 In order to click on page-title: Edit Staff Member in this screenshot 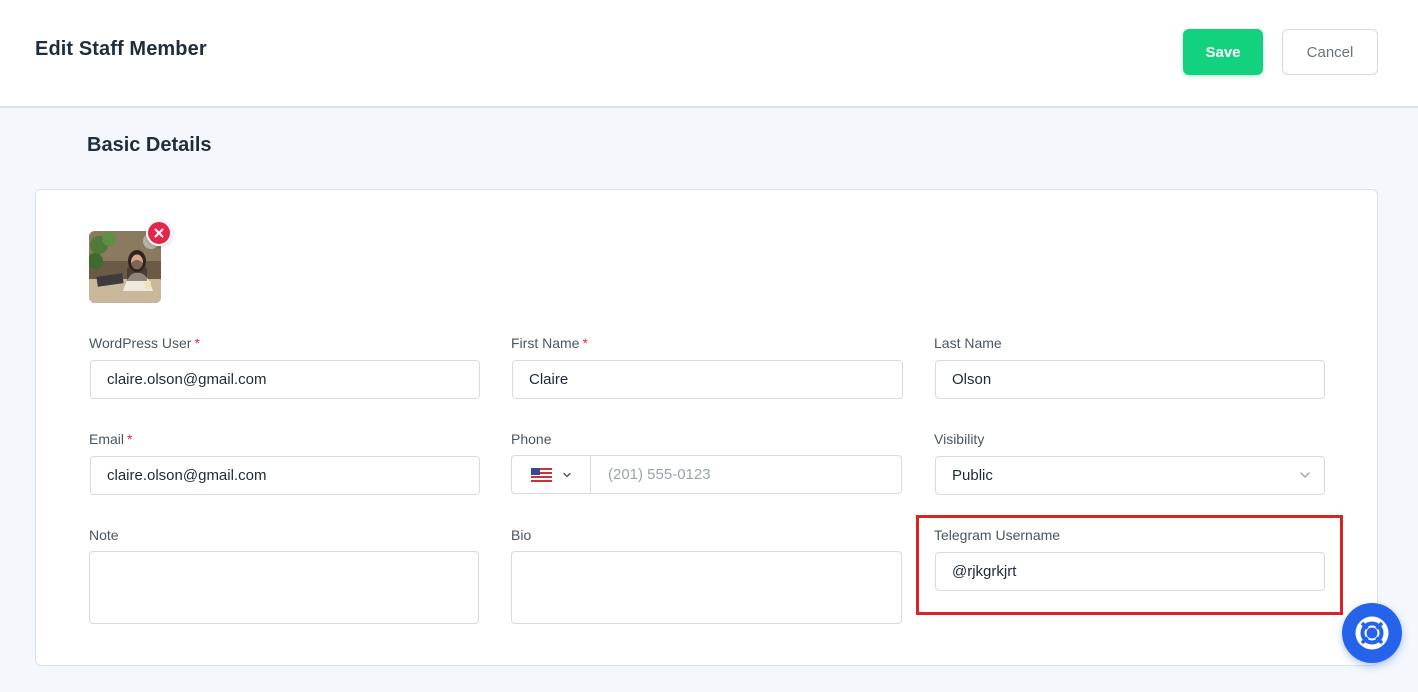, I will do `click(121, 49)`.